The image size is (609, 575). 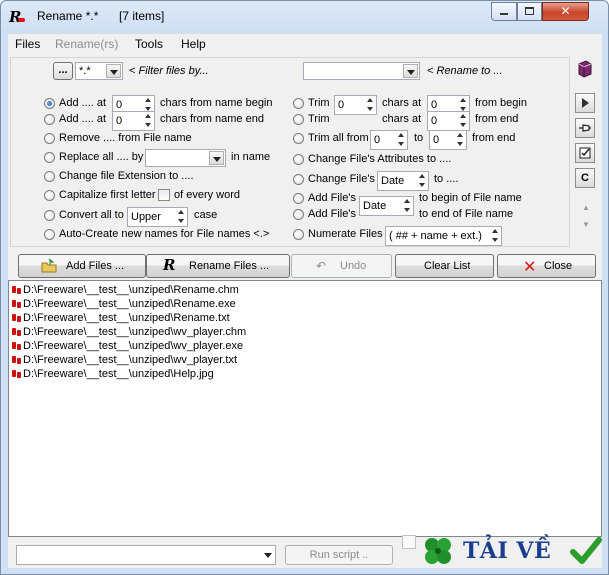 What do you see at coordinates (49, 215) in the screenshot?
I see `convert-radio` at bounding box center [49, 215].